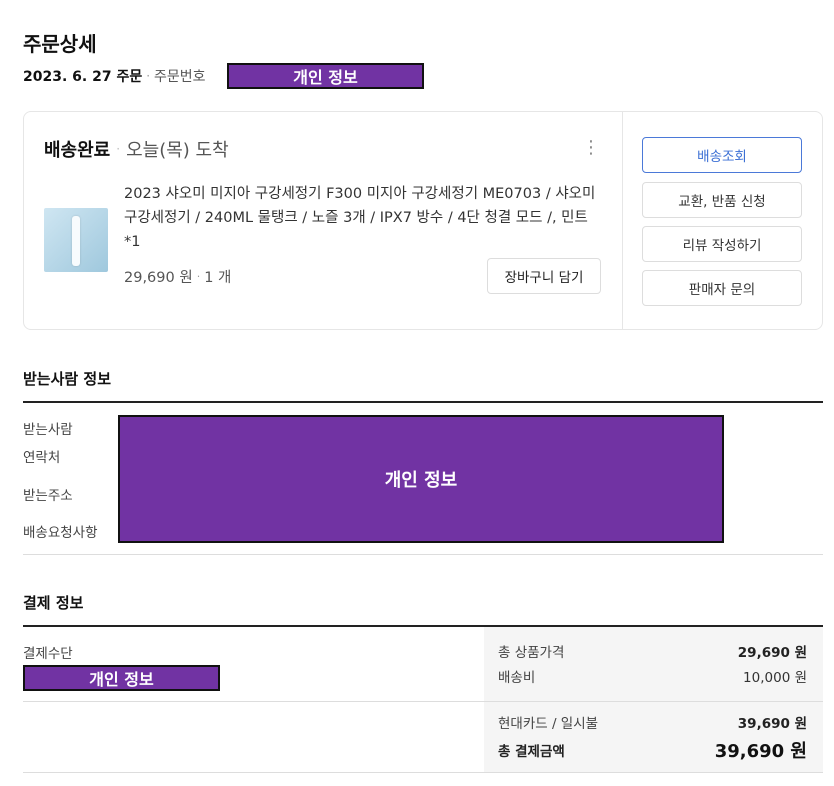 The image size is (834, 786). What do you see at coordinates (83, 77) in the screenshot?
I see `order-date: 2023. 6. 27 주문` at bounding box center [83, 77].